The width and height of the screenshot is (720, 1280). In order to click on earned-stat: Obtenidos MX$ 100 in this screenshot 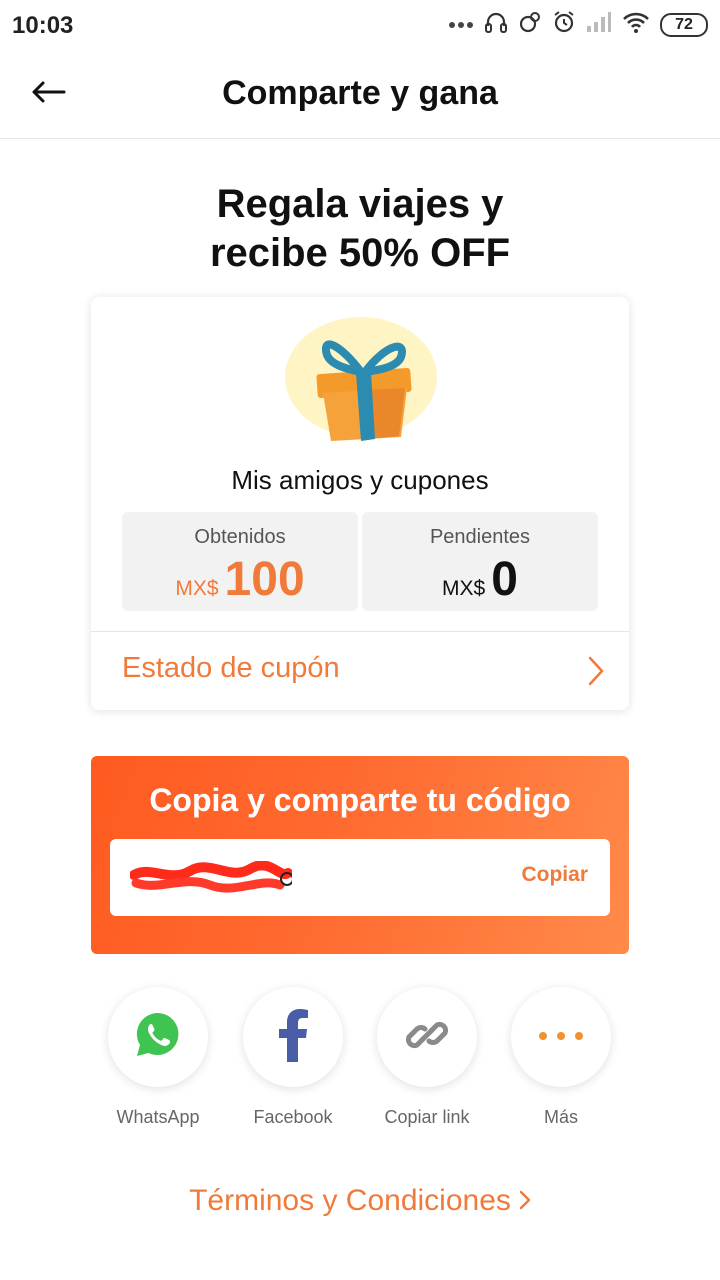, I will do `click(240, 561)`.